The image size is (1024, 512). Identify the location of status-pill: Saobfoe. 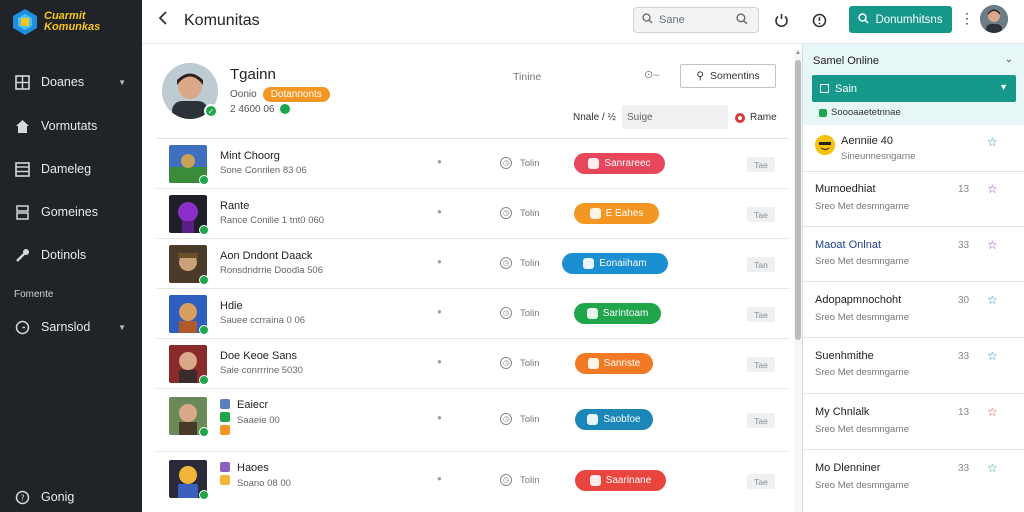
(614, 419).